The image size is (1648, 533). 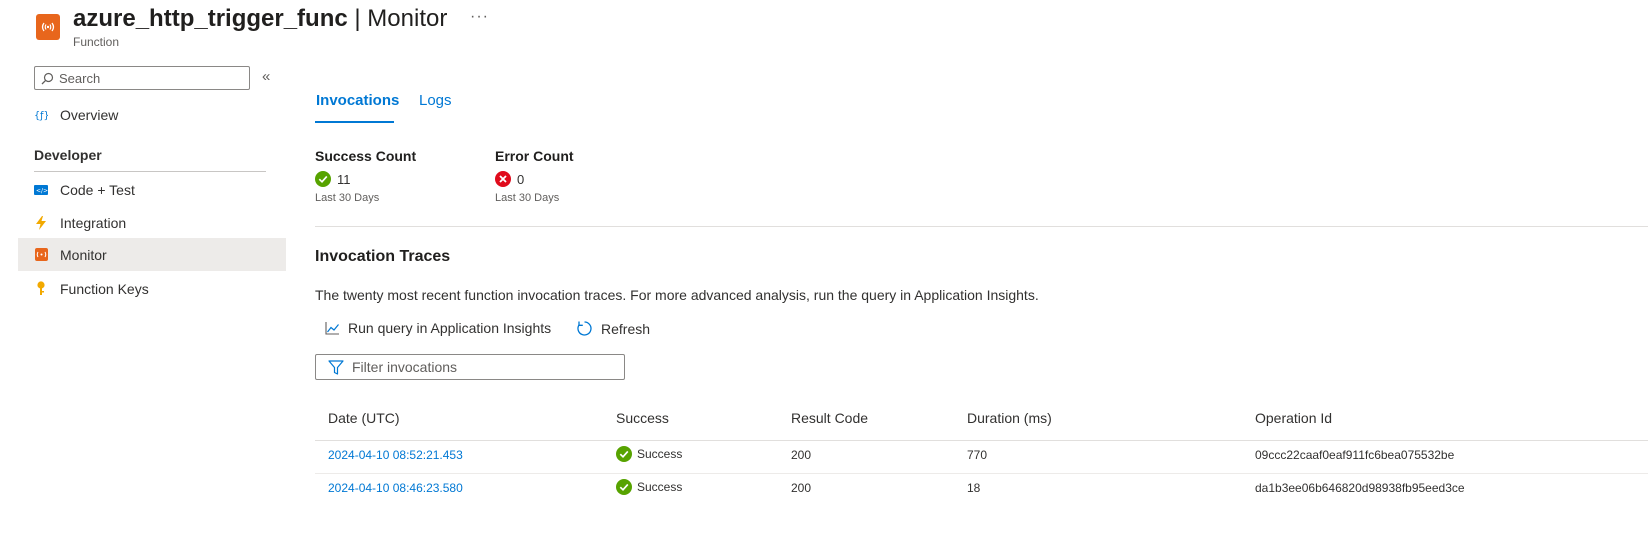 What do you see at coordinates (383, 256) in the screenshot?
I see `invocation-traces-title: Invocation Traces` at bounding box center [383, 256].